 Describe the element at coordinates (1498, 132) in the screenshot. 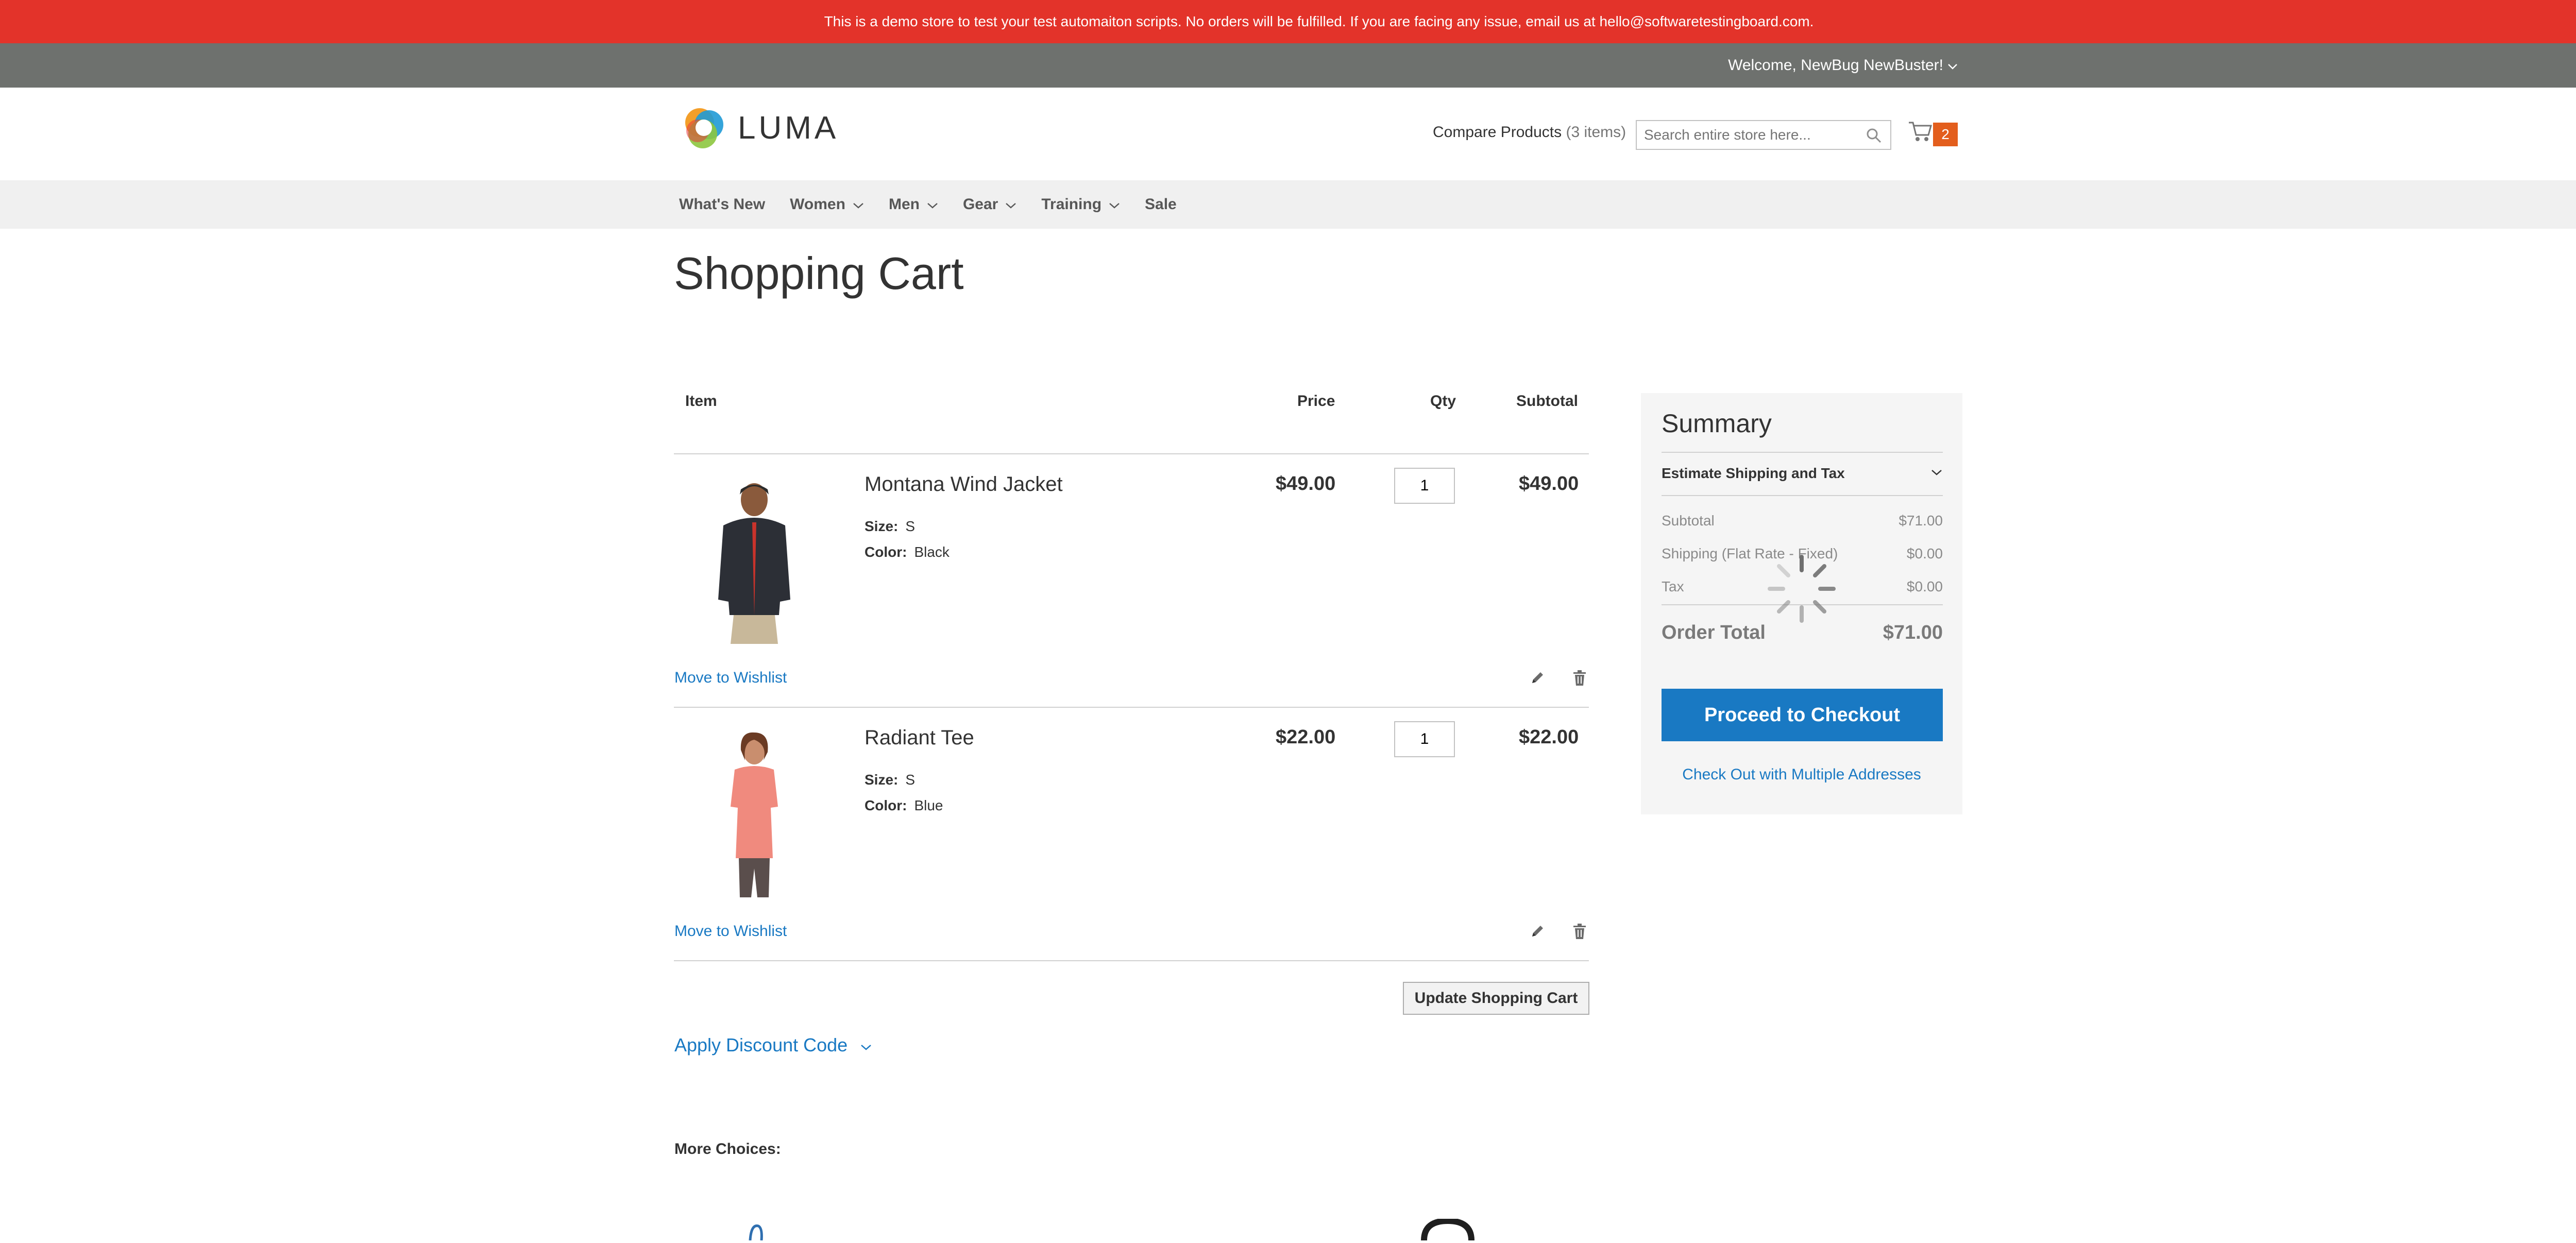

I see `compare-label: Compare Products` at that location.